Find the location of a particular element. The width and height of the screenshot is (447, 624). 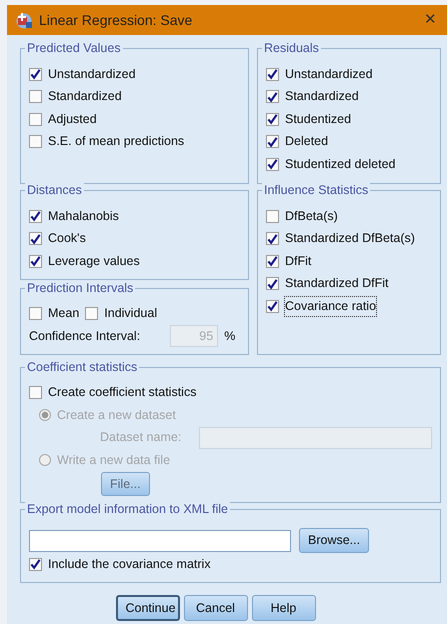

dialog-button: Help is located at coordinates (284, 608).